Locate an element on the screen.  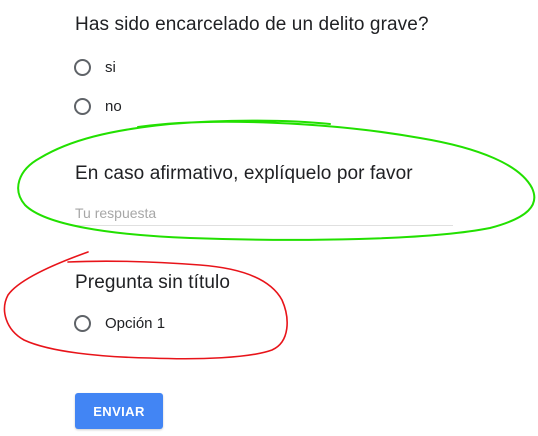
radio-option-si: si is located at coordinates (95, 67).